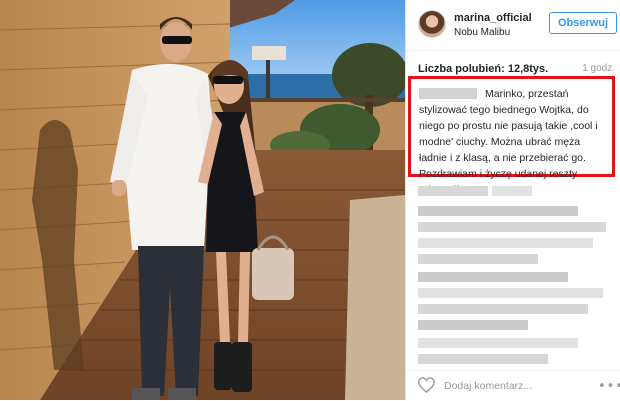  What do you see at coordinates (513, 25) in the screenshot?
I see `post-header: marina_official Nobu Malibu Obserwuj` at bounding box center [513, 25].